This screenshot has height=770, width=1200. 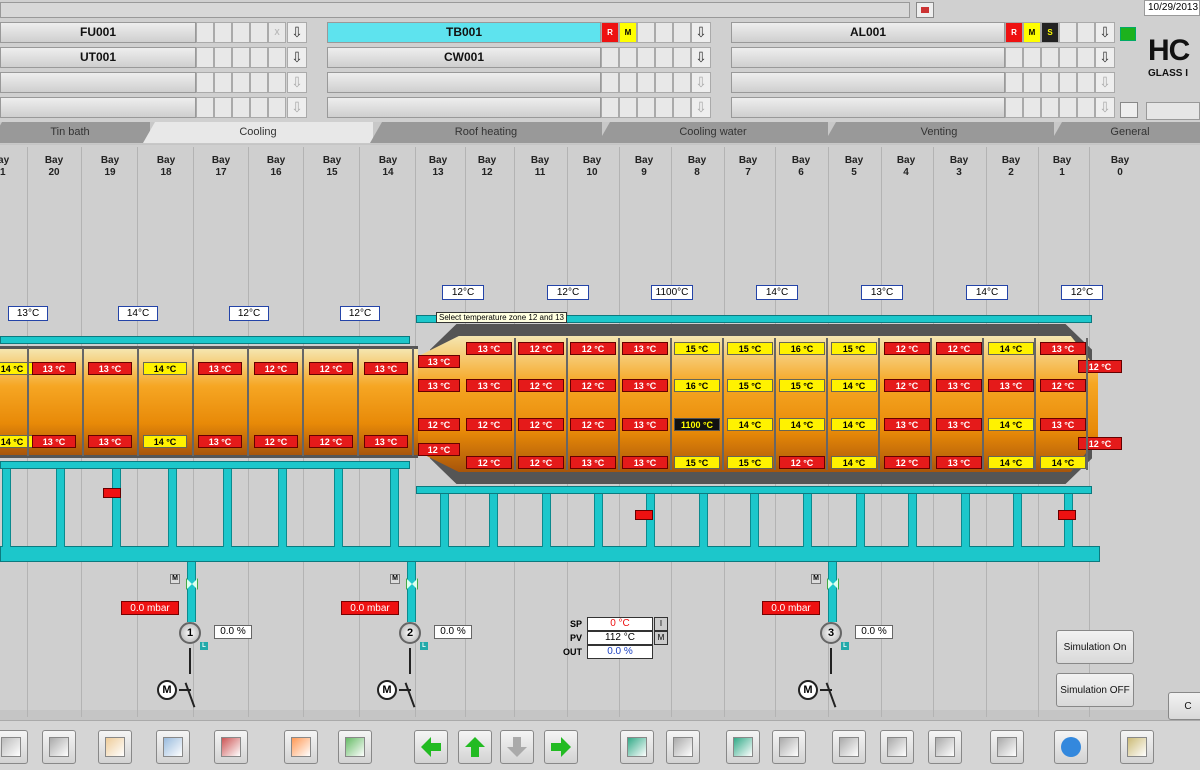 What do you see at coordinates (98, 57) in the screenshot?
I see `group-ut001: UT001` at bounding box center [98, 57].